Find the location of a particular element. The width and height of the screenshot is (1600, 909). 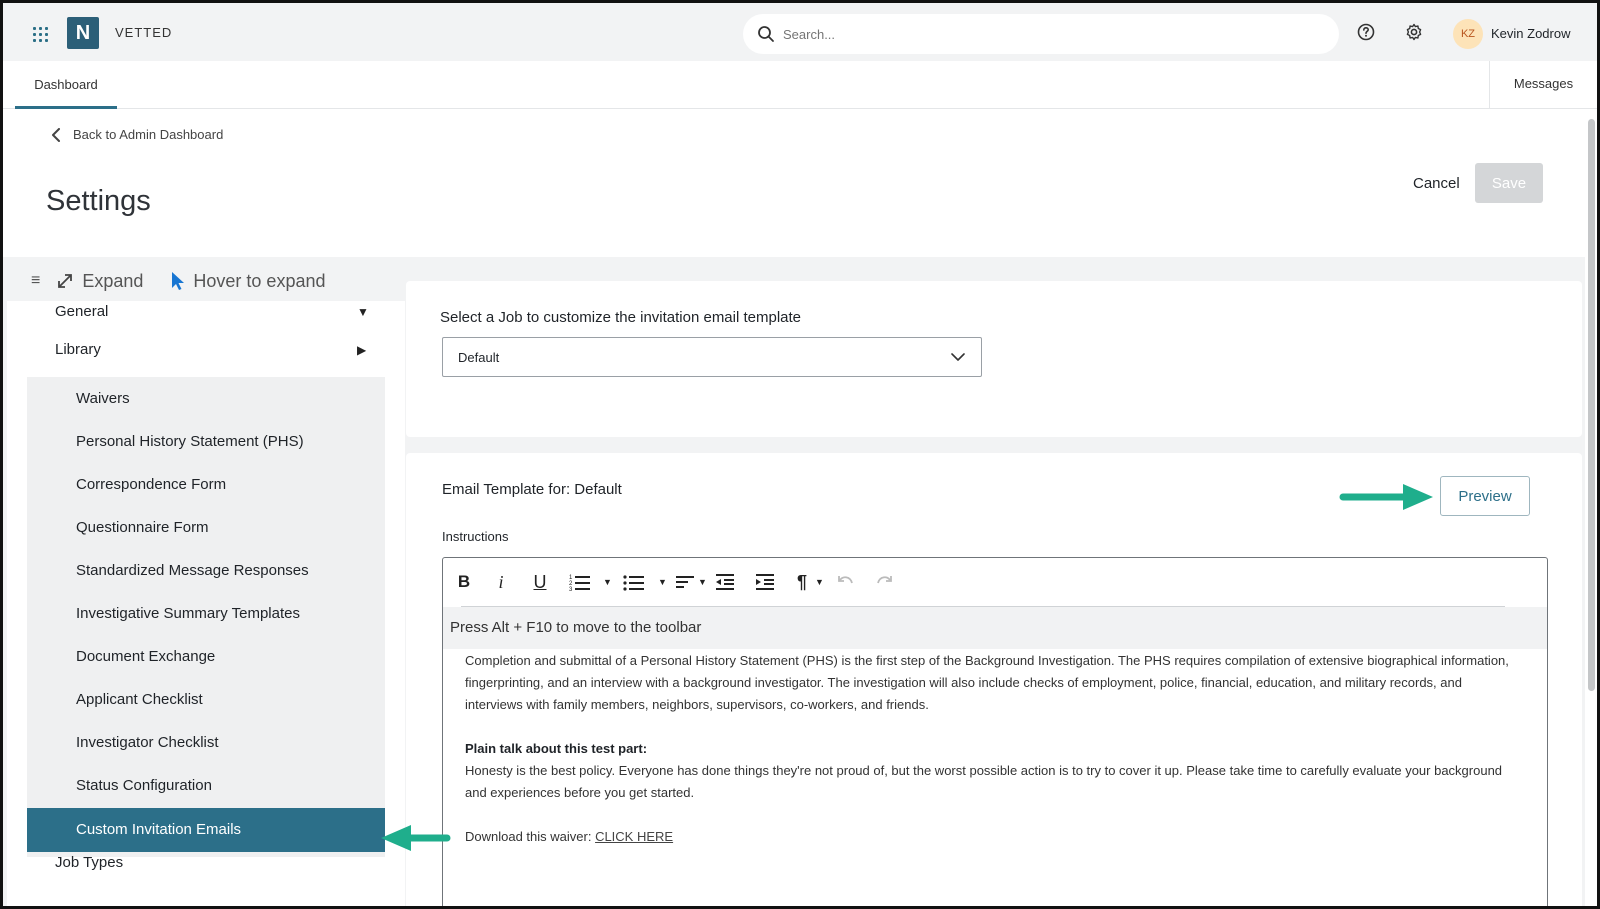

email-template-title: Email Template for: Default is located at coordinates (532, 489).